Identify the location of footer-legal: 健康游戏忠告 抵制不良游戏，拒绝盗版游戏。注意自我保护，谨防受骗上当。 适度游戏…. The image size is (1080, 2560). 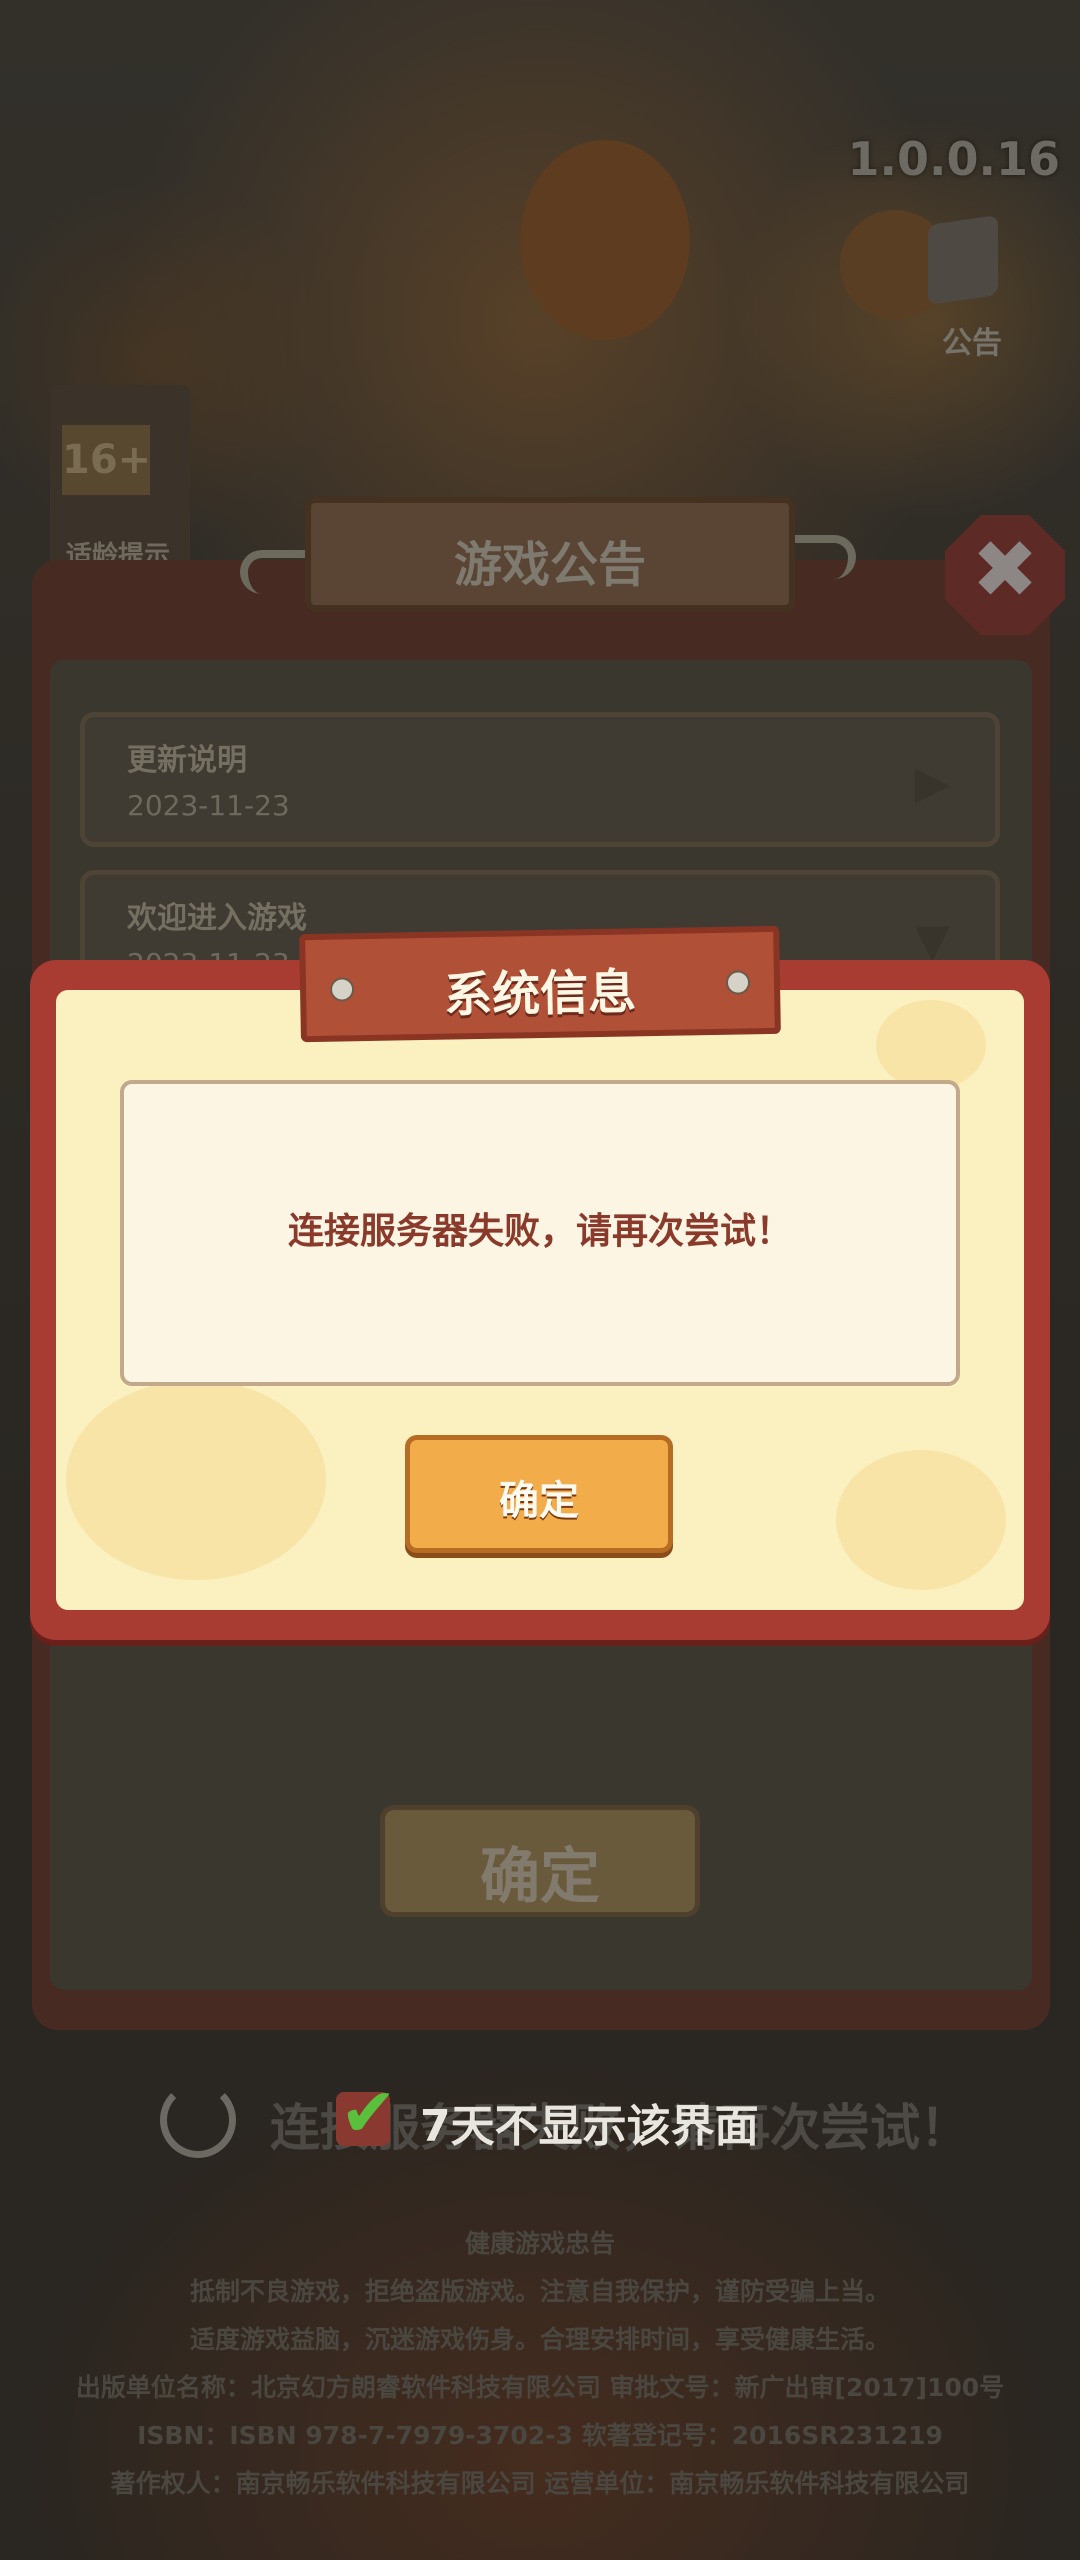
(540, 2364).